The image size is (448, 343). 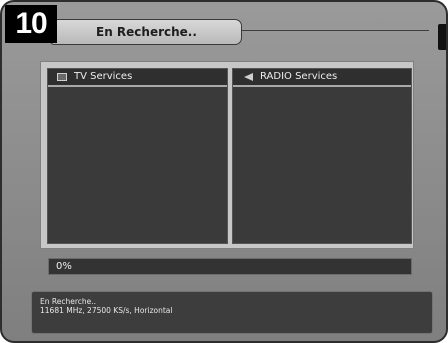 I want to click on tv-services-header: TV Services, so click(x=137, y=78).